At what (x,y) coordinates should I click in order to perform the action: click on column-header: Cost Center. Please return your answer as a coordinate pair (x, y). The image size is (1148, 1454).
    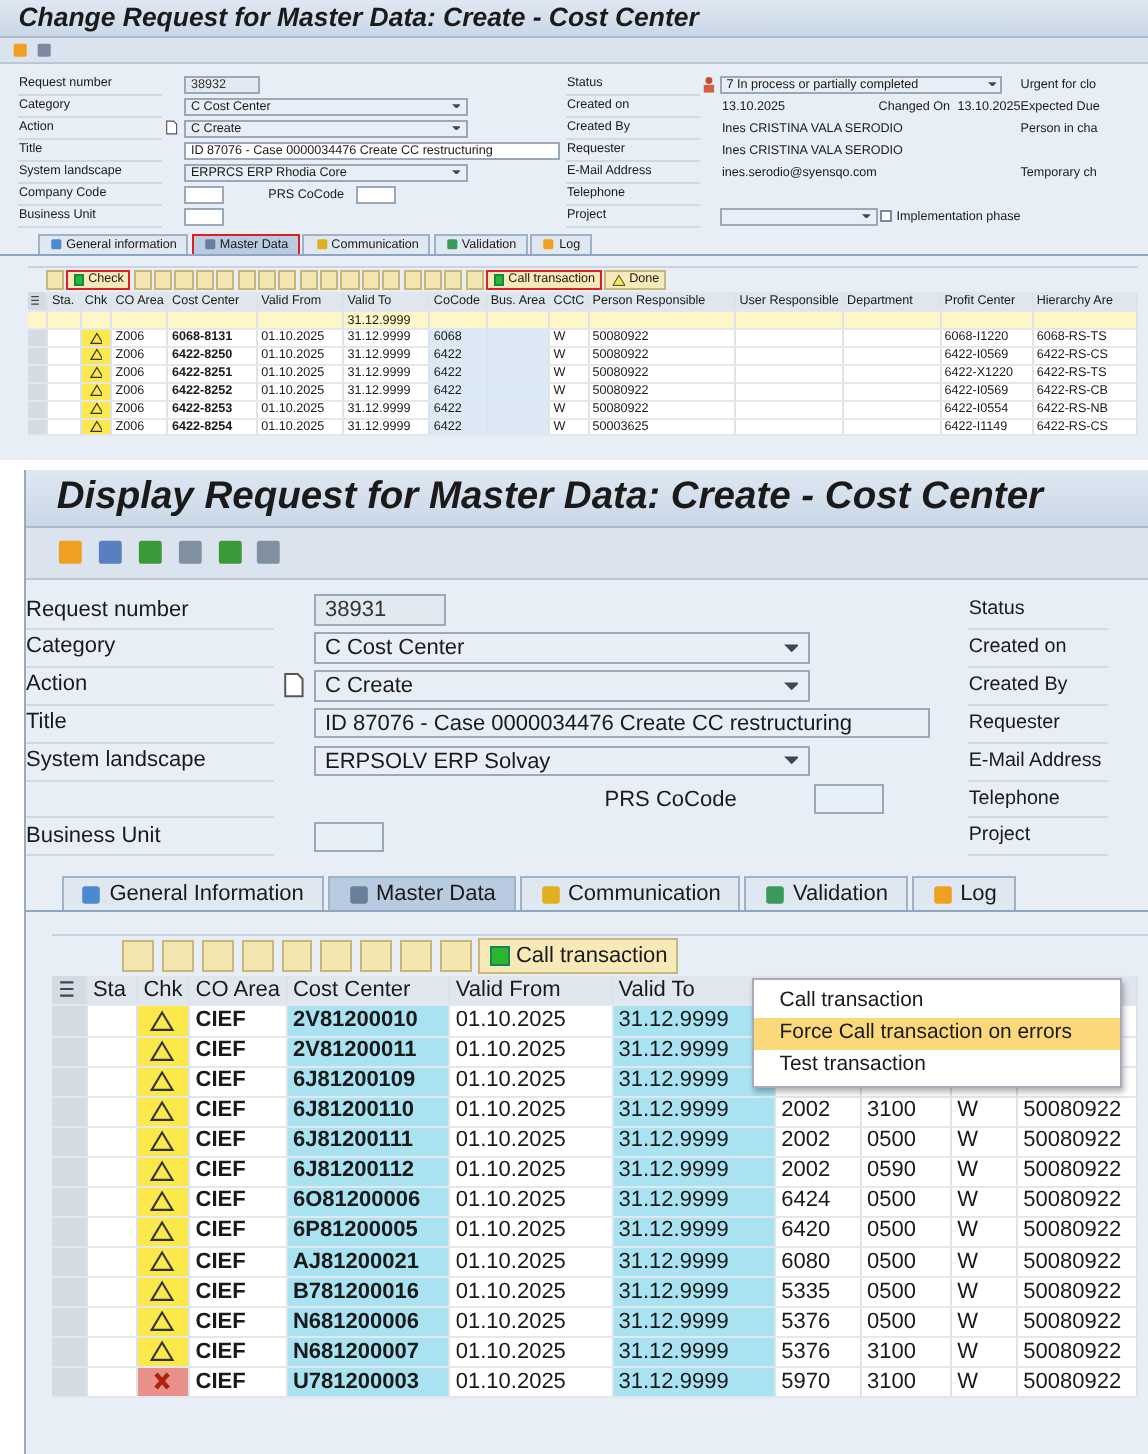
    Looking at the image, I should click on (368, 991).